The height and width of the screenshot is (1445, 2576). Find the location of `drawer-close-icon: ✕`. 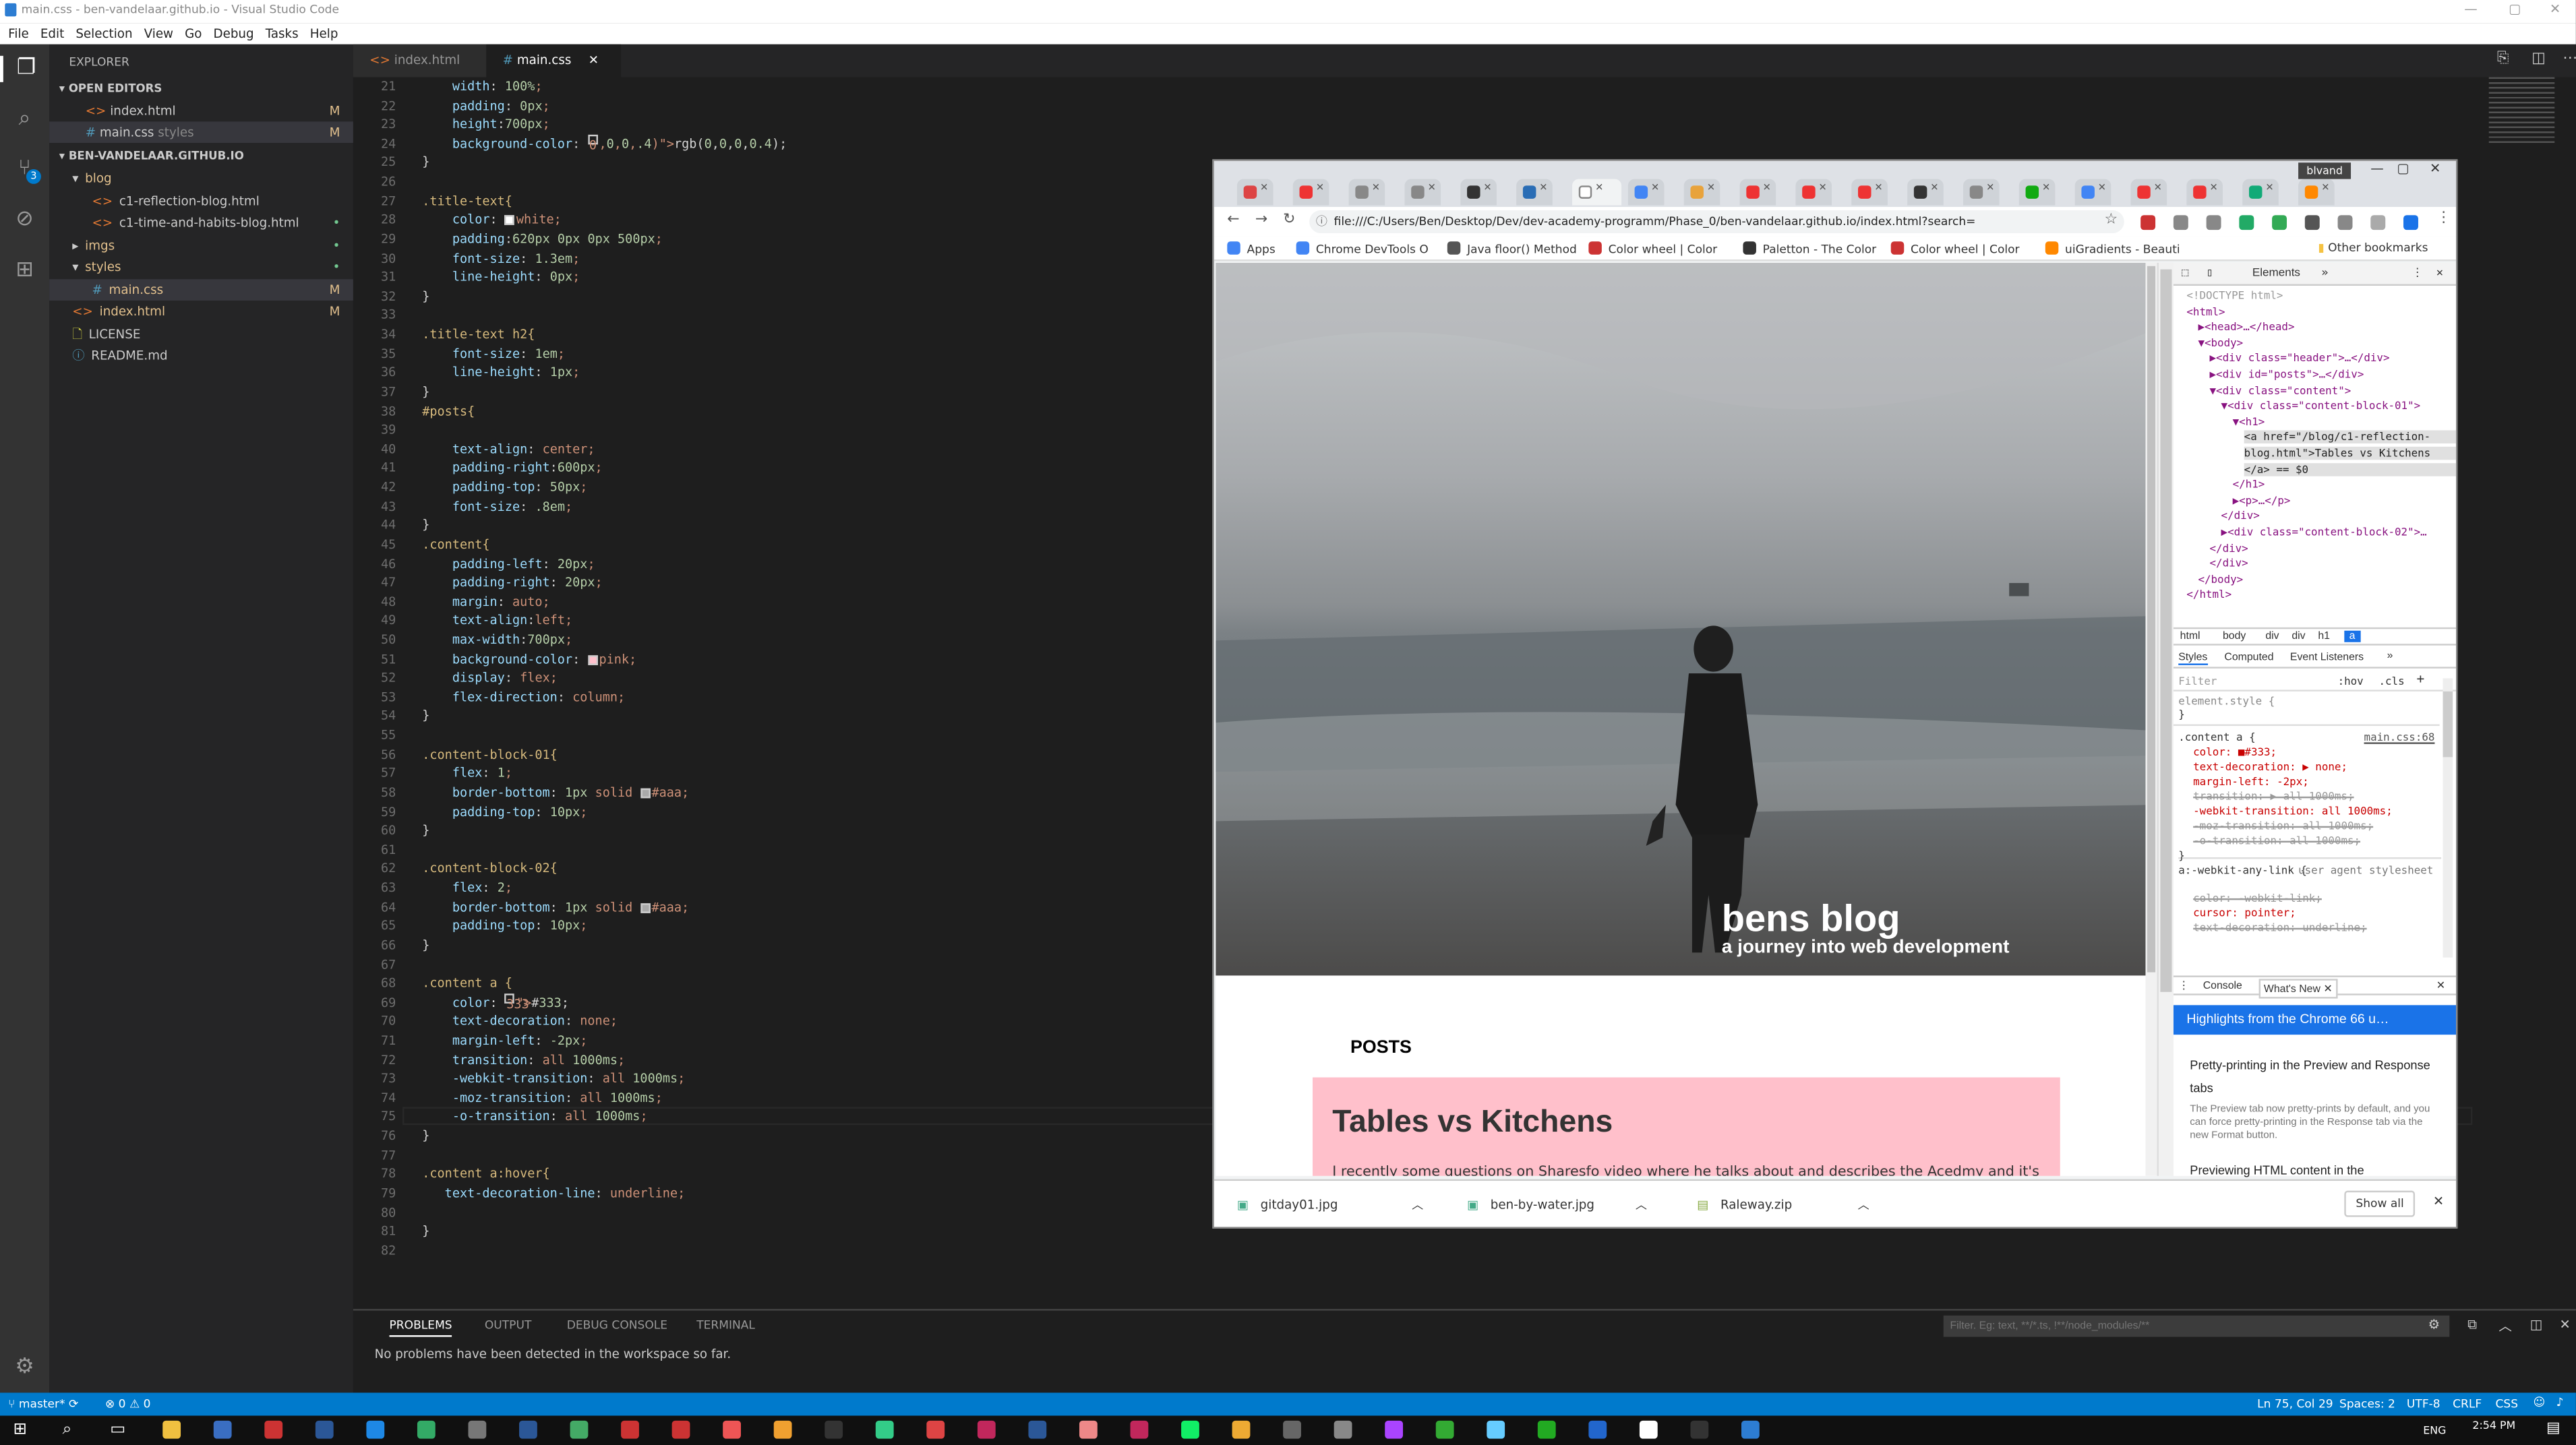

drawer-close-icon: ✕ is located at coordinates (2440, 986).